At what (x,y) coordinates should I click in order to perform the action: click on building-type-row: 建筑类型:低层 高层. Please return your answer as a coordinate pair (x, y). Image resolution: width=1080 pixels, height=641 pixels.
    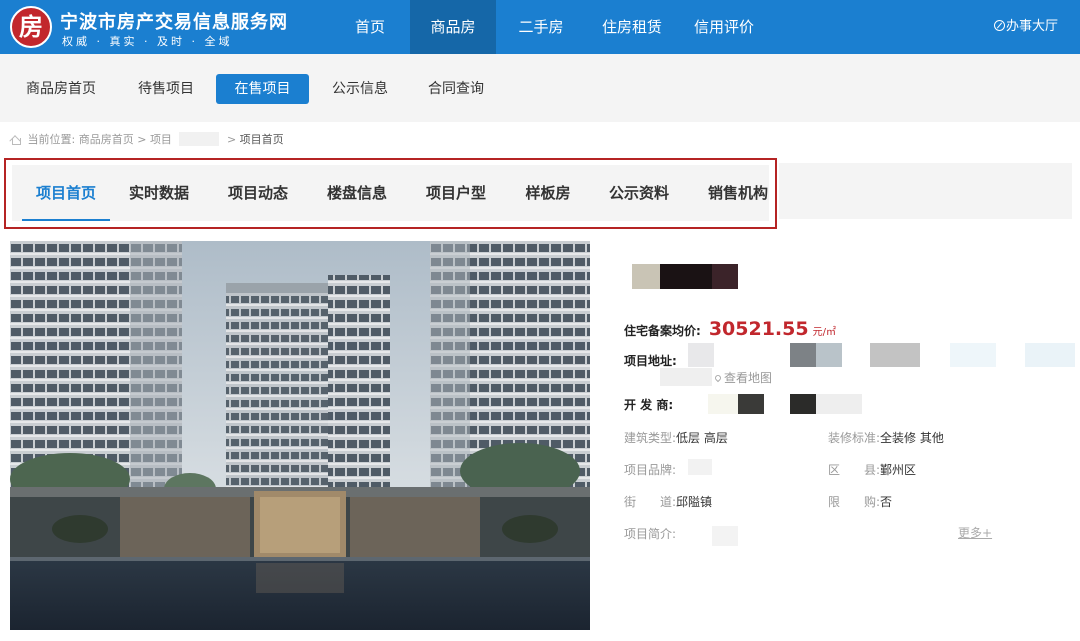
    Looking at the image, I should click on (676, 437).